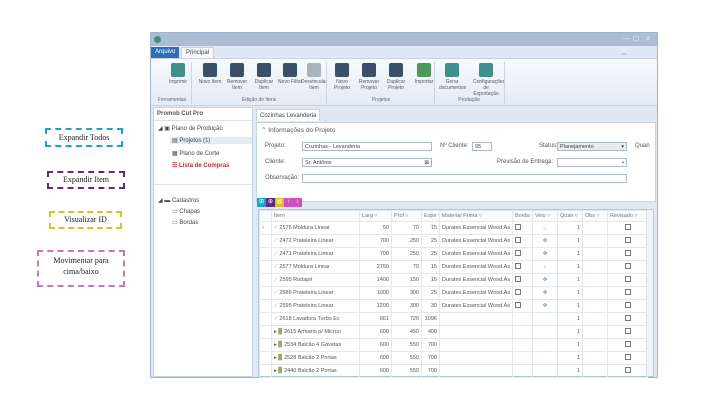  What do you see at coordinates (426, 163) in the screenshot?
I see `clear-icon: ⊠` at bounding box center [426, 163].